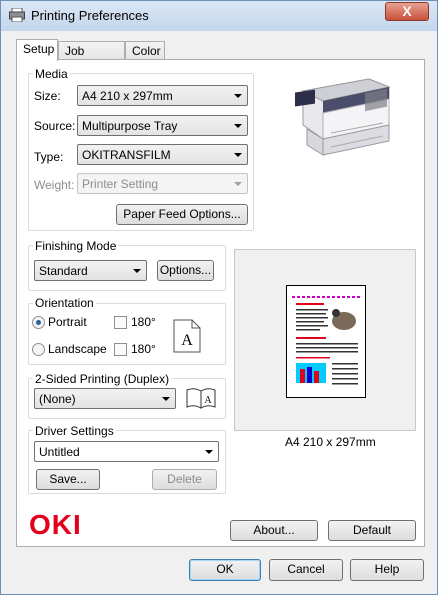 Image resolution: width=438 pixels, height=595 pixels. What do you see at coordinates (343, 117) in the screenshot?
I see `printer-image` at bounding box center [343, 117].